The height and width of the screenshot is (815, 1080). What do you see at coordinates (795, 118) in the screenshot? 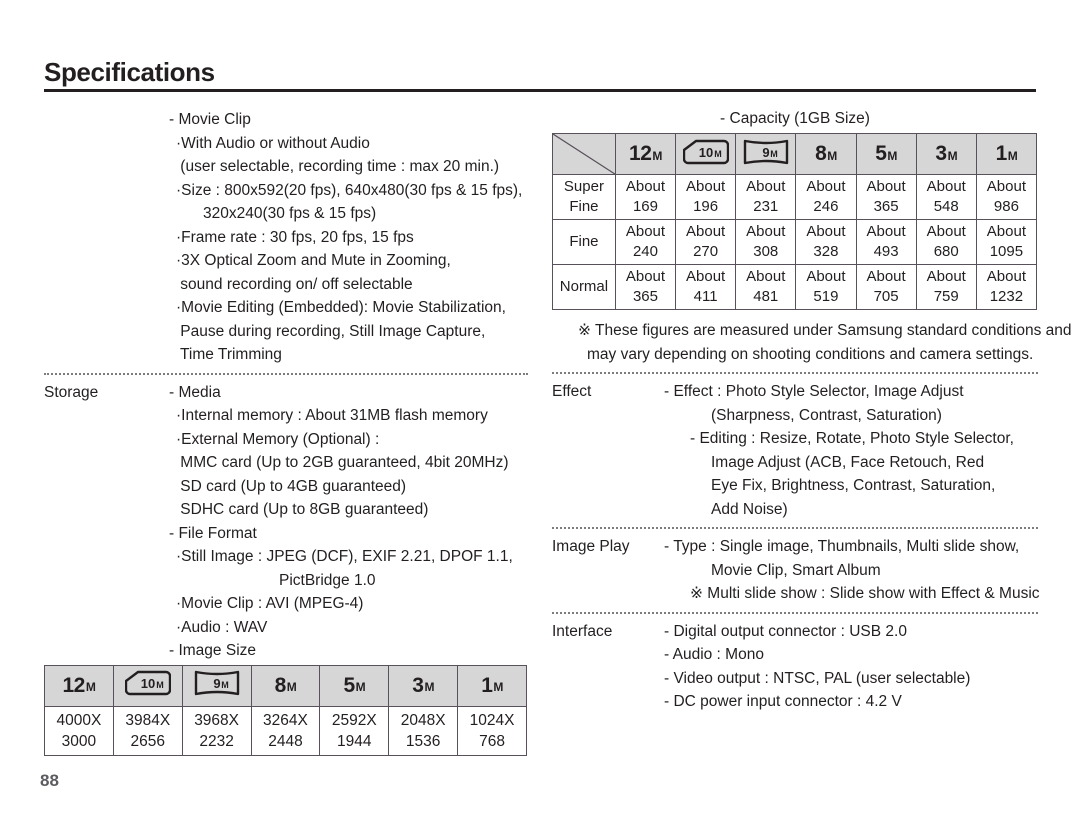
I see `capacity-caption: - Capacity (1GB Size)` at bounding box center [795, 118].